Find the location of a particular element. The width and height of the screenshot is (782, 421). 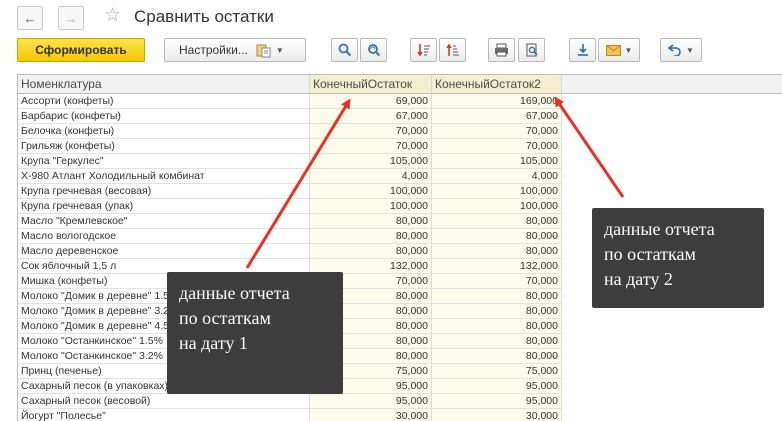

cell-name: Йогурт "Полесье" is located at coordinates (163, 415).